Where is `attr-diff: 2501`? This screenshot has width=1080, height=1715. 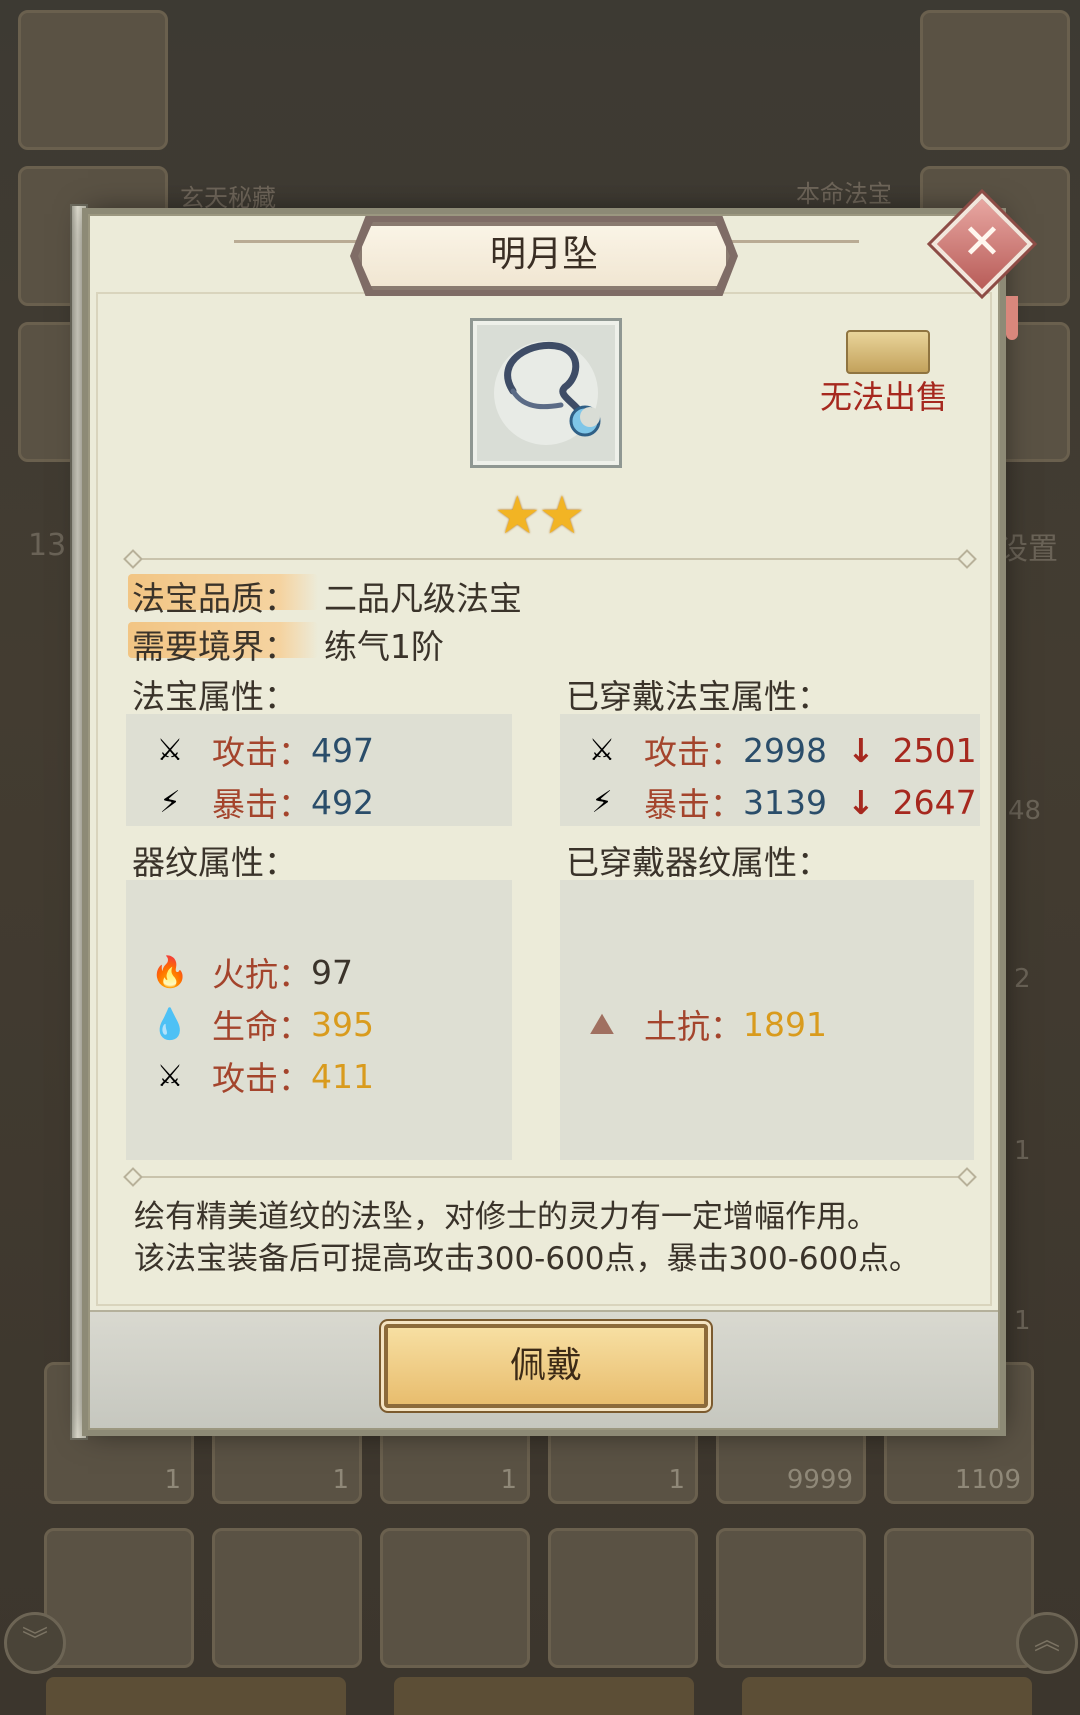
attr-diff: 2501 is located at coordinates (934, 750).